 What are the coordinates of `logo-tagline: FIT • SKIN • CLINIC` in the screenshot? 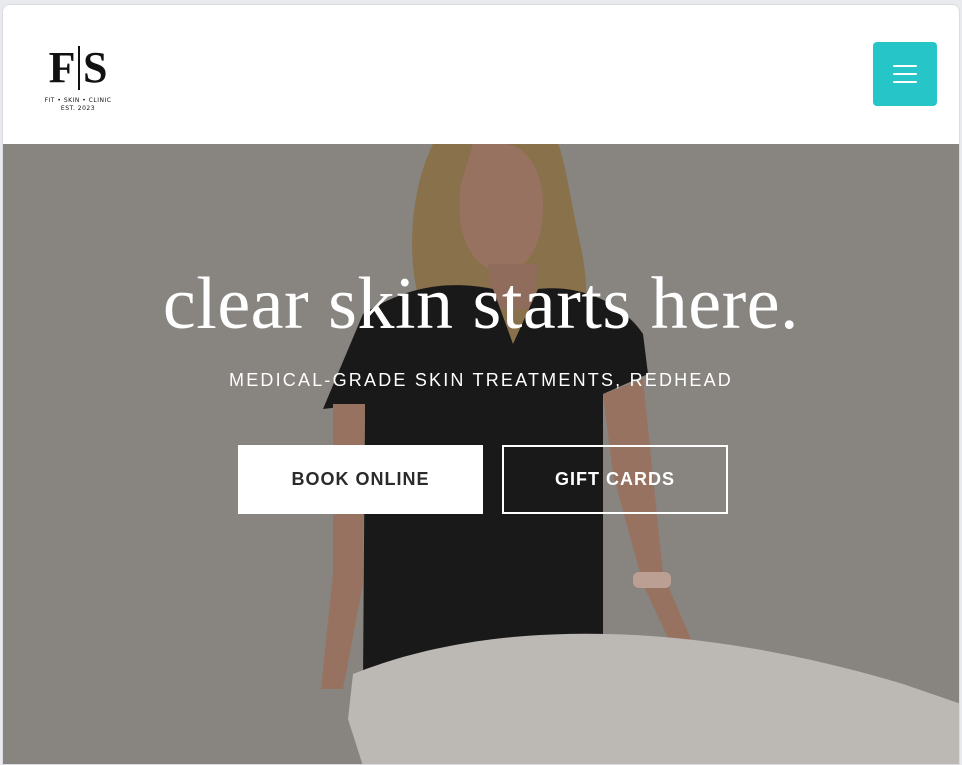 It's located at (78, 100).